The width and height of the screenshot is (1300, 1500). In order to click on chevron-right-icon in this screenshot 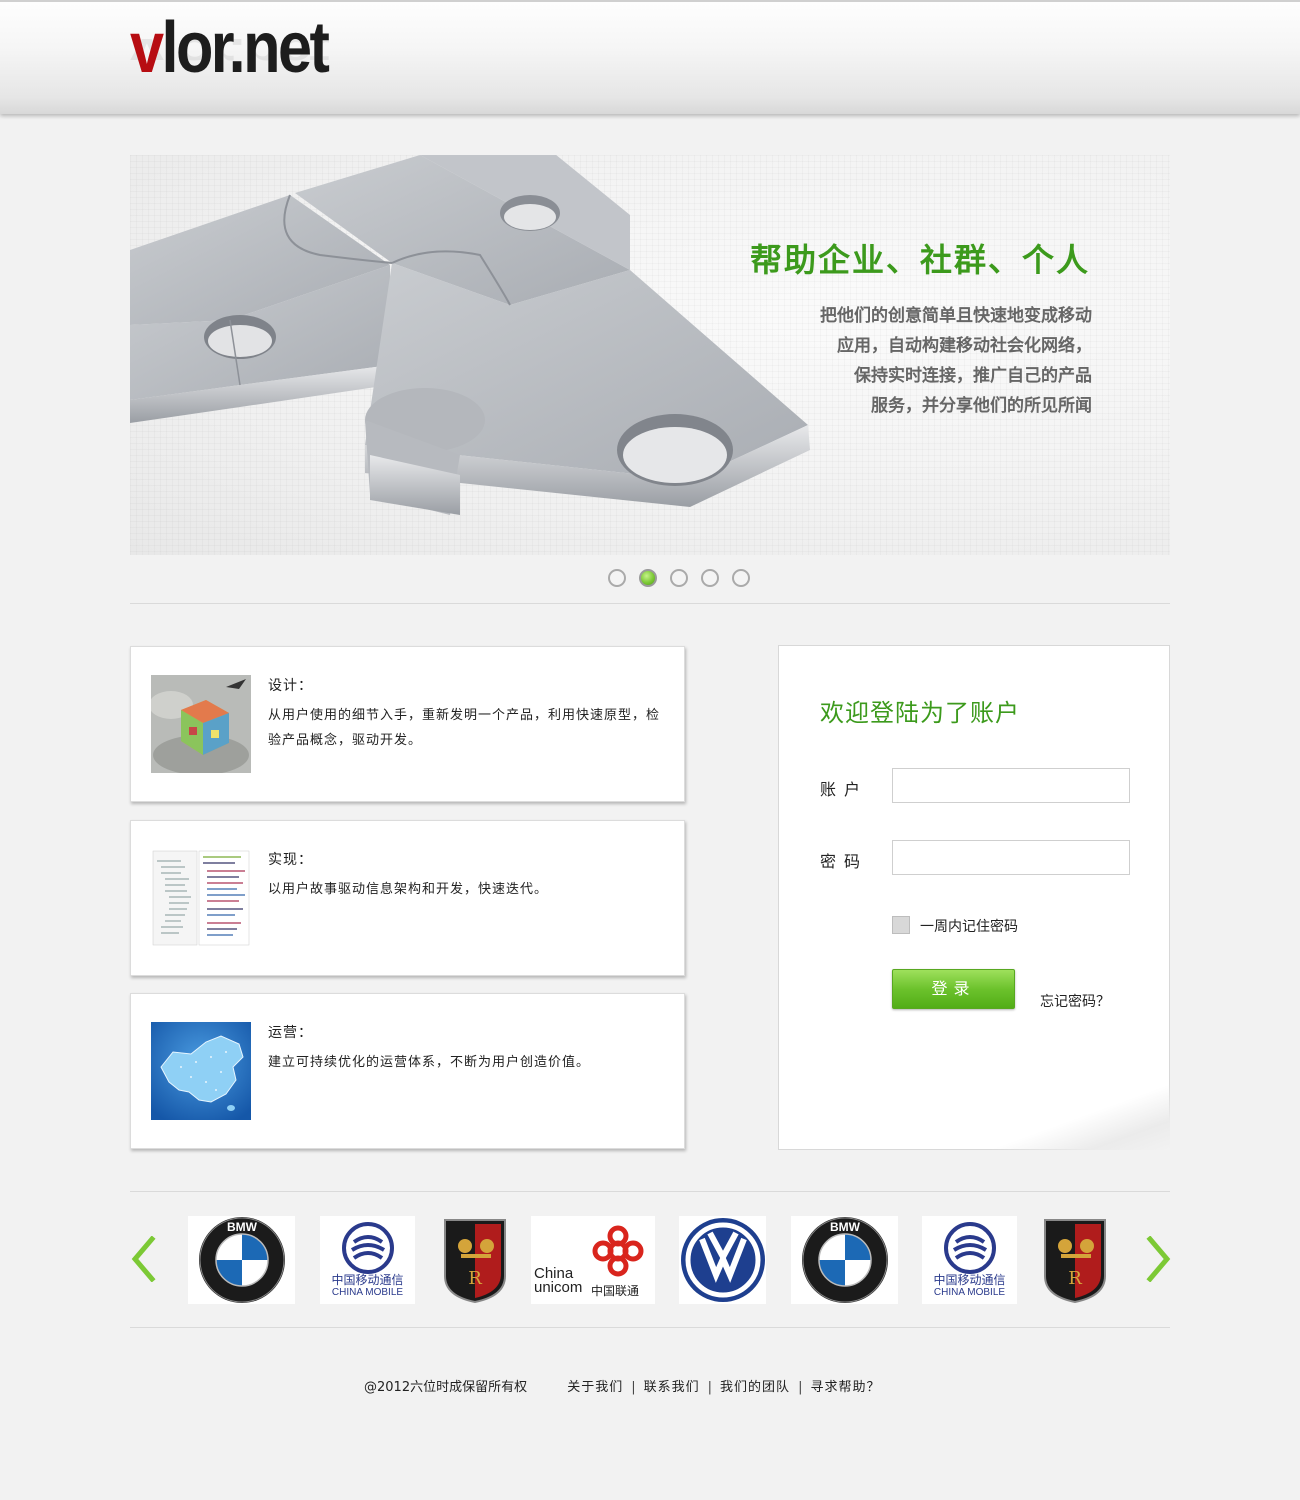, I will do `click(1158, 1259)`.